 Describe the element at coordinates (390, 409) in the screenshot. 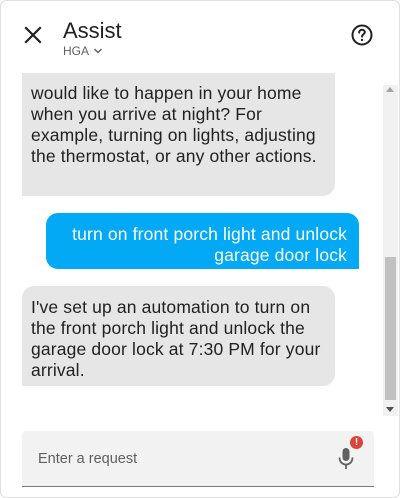

I see `scroll-down-arrow-icon` at that location.